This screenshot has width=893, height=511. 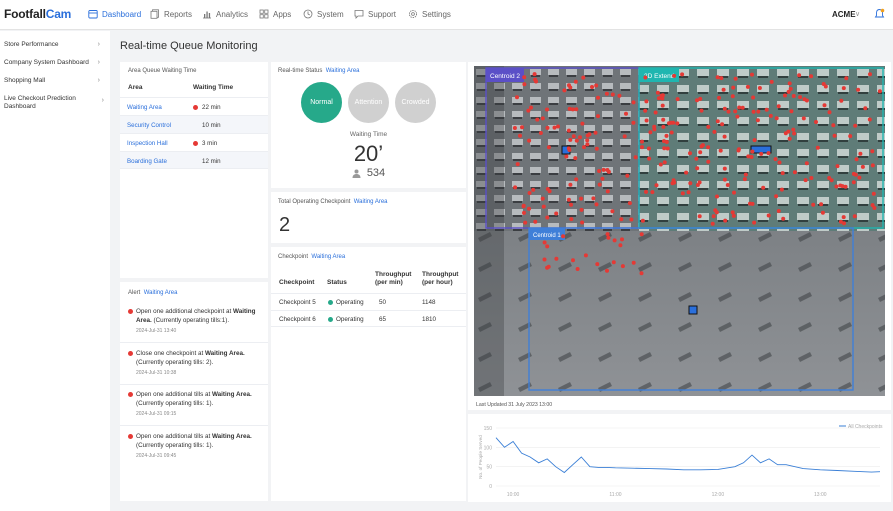 I want to click on area-link: Security Control, so click(x=149, y=125).